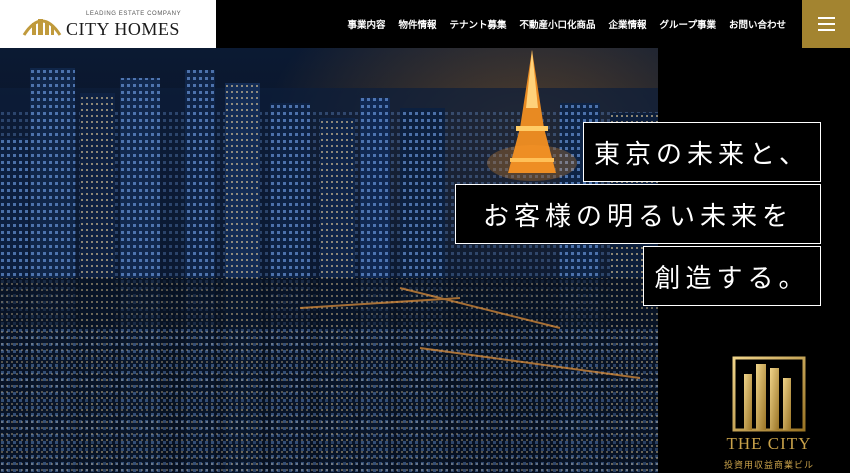 The height and width of the screenshot is (473, 850). What do you see at coordinates (826, 24) in the screenshot?
I see `hamburger-menu-icon` at bounding box center [826, 24].